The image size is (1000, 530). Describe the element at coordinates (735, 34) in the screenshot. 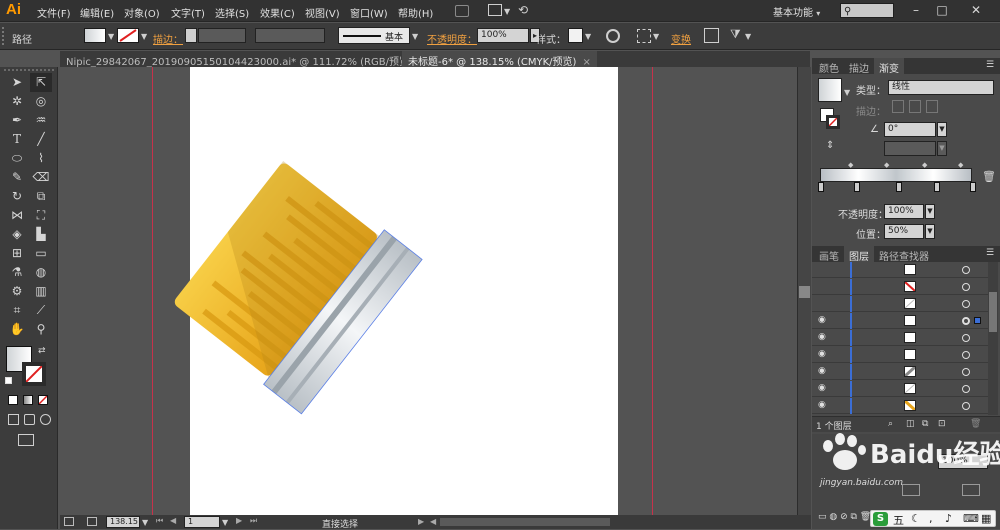

I see `panel-menu-icon: ⧩` at that location.